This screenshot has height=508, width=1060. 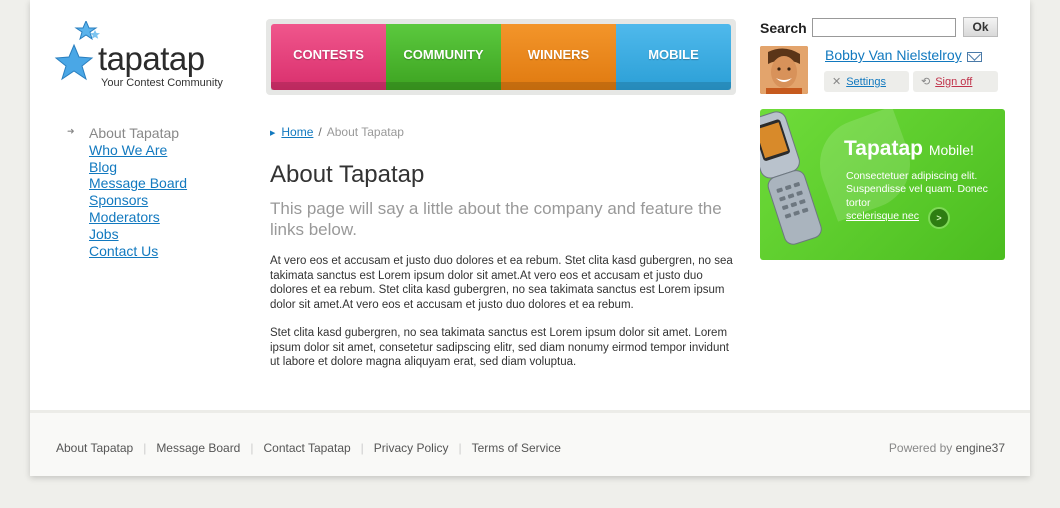 I want to click on main-nav: CONTESTS COMMUNITY WINNERS MOBILE, so click(x=501, y=57).